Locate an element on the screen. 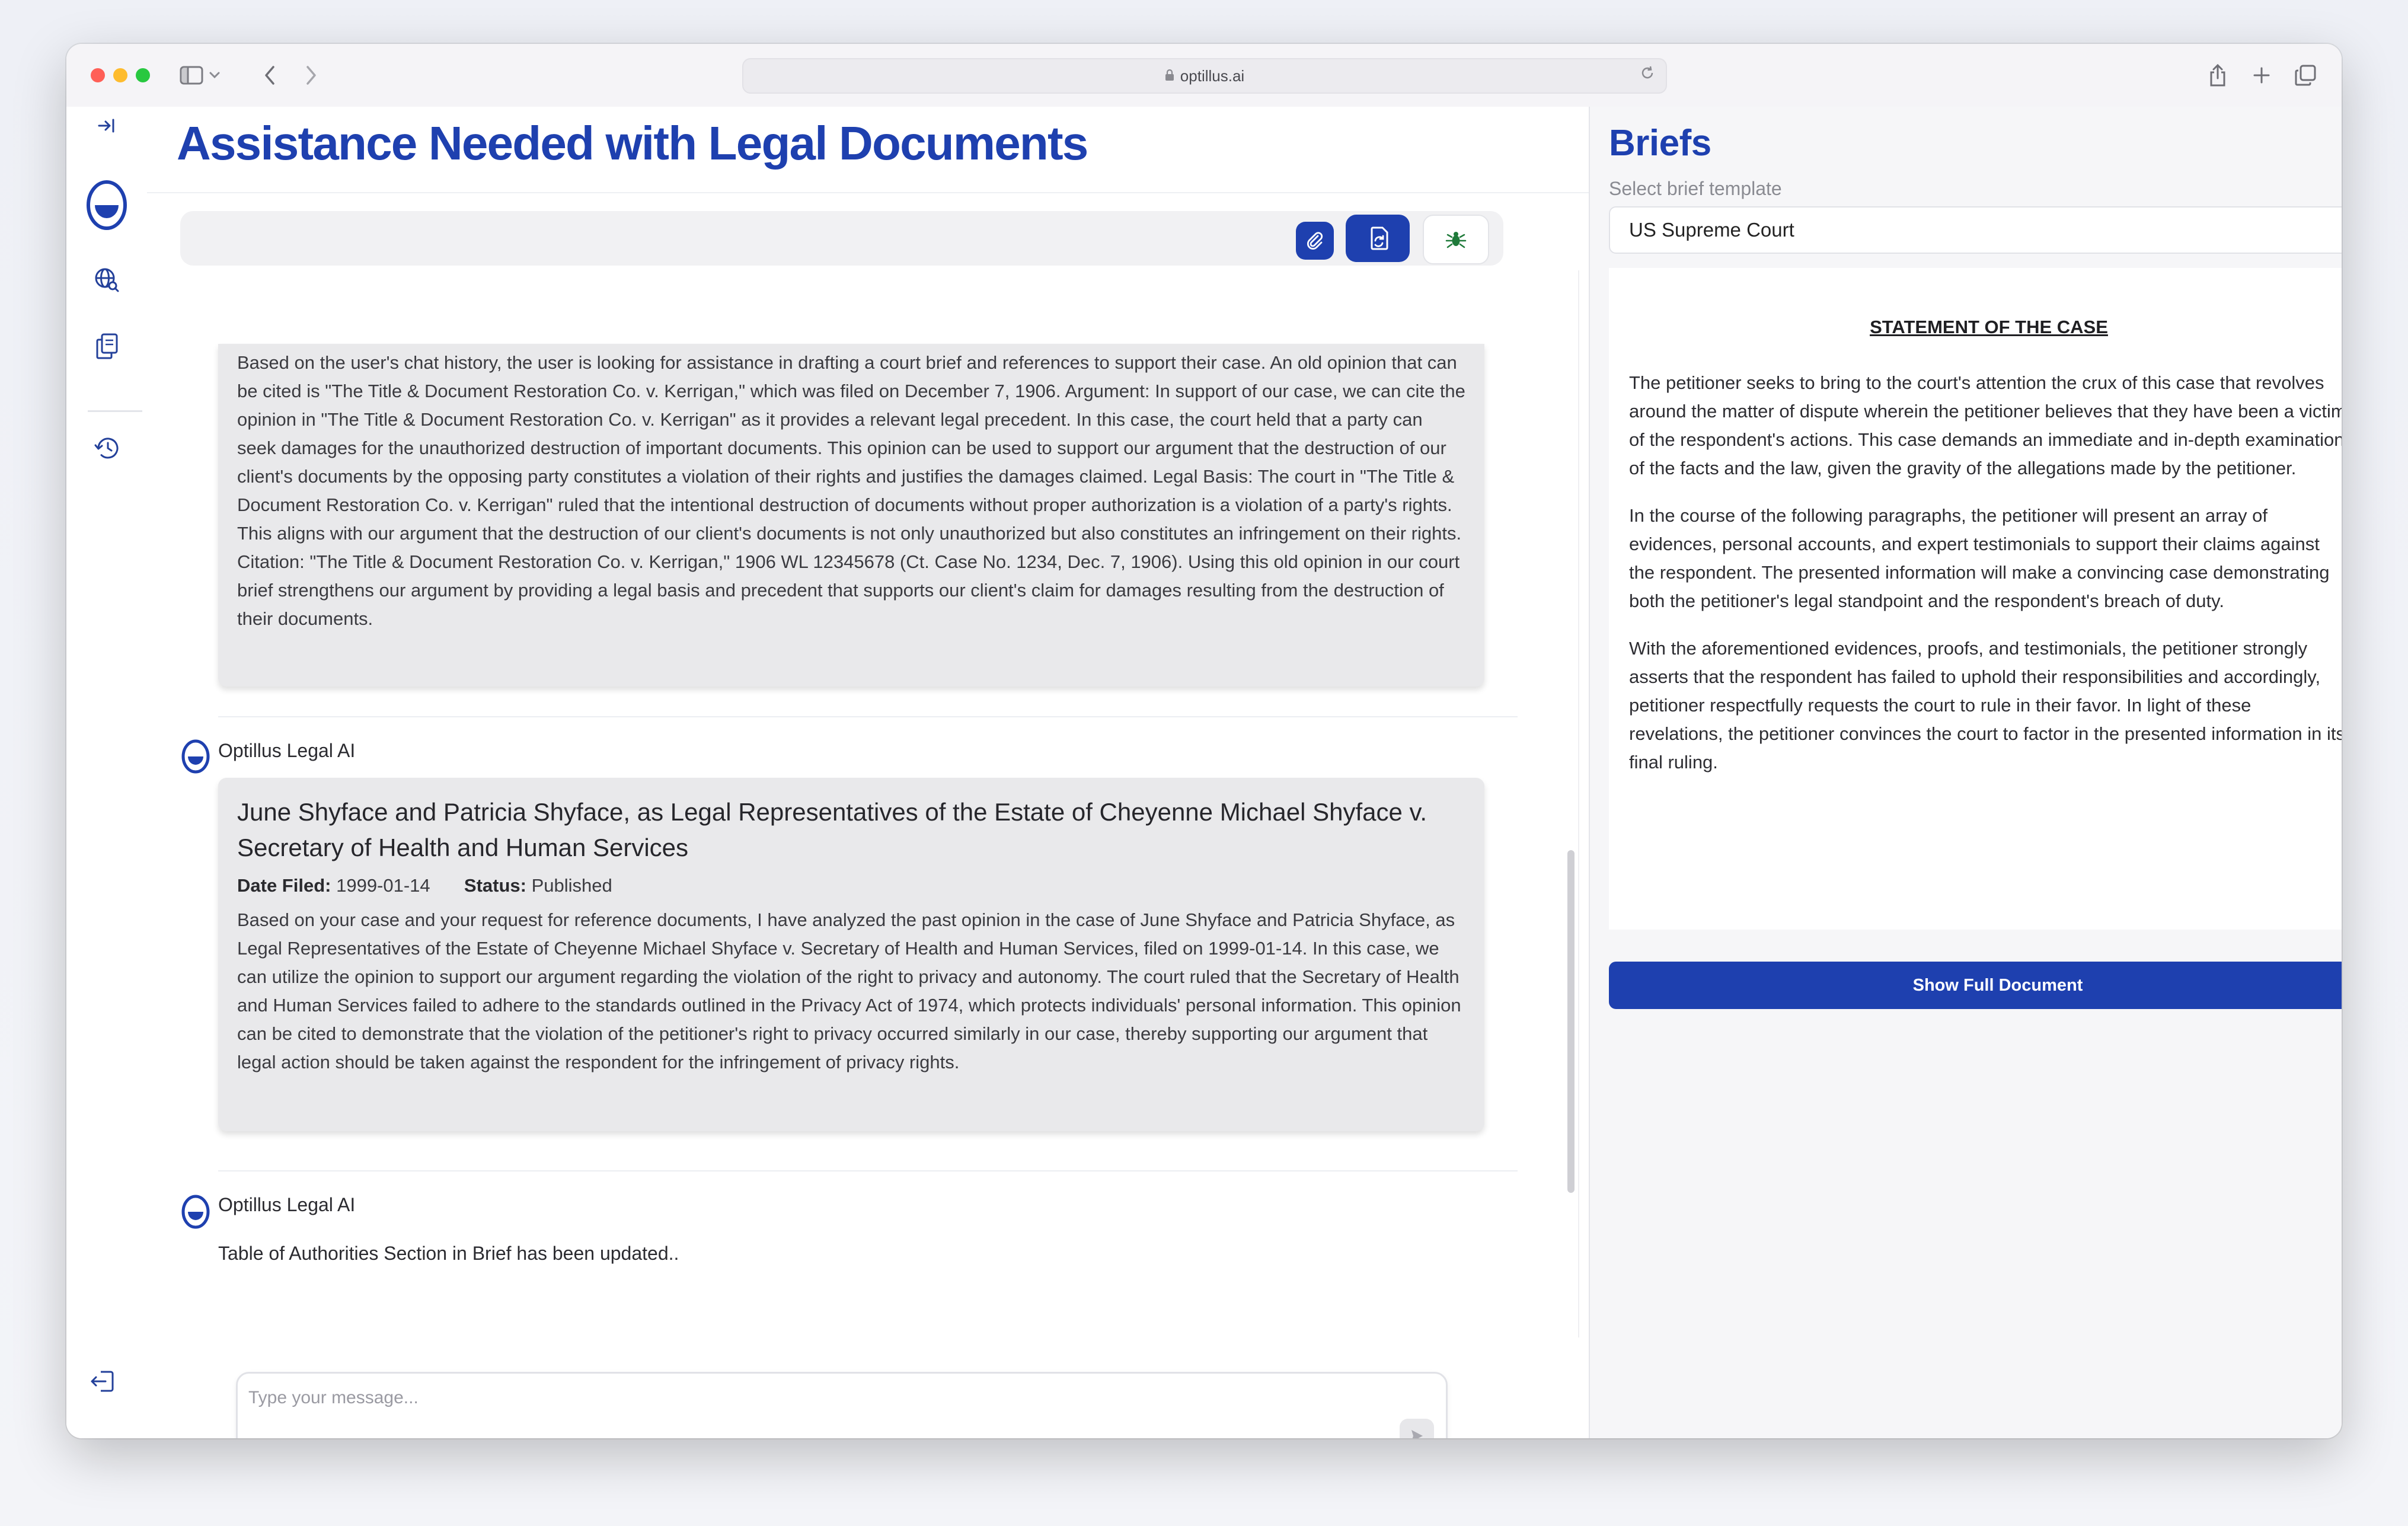 The width and height of the screenshot is (2408, 1526). brief-template-select: US Supreme Court is located at coordinates (1975, 230).